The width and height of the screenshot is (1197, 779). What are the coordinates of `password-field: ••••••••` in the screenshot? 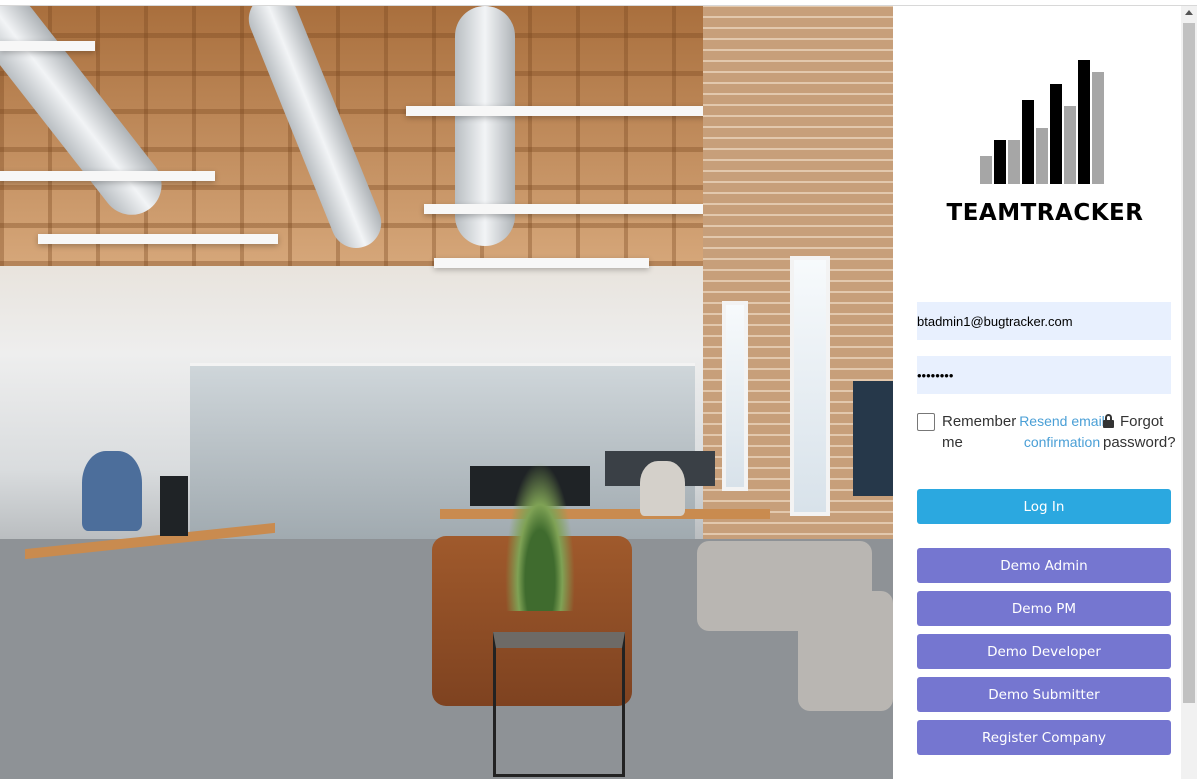 It's located at (1044, 375).